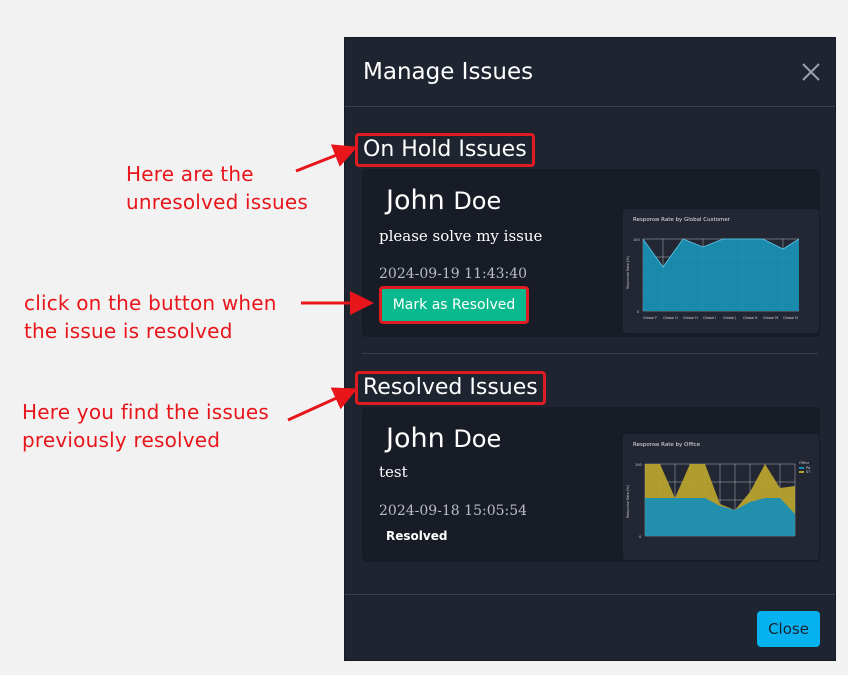 Image resolution: width=848 pixels, height=675 pixels. Describe the element at coordinates (690, 318) in the screenshot. I see `svg-text: Global H` at that location.